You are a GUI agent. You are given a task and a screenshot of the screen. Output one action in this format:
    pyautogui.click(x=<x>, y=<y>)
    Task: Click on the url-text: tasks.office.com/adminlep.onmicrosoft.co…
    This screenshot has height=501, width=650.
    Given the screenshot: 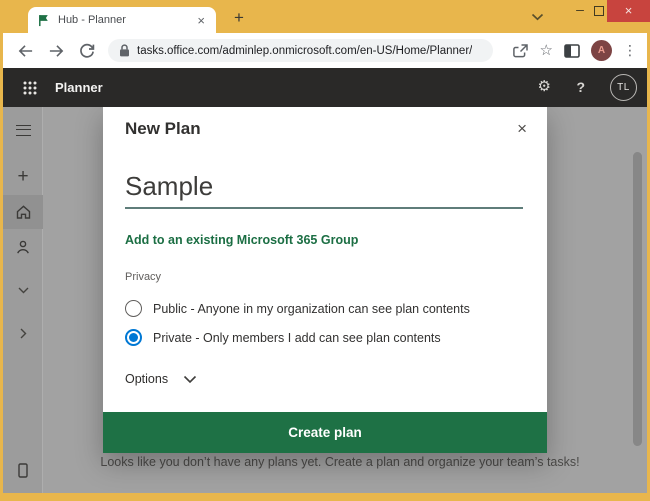 What is the action you would take?
    pyautogui.click(x=304, y=51)
    